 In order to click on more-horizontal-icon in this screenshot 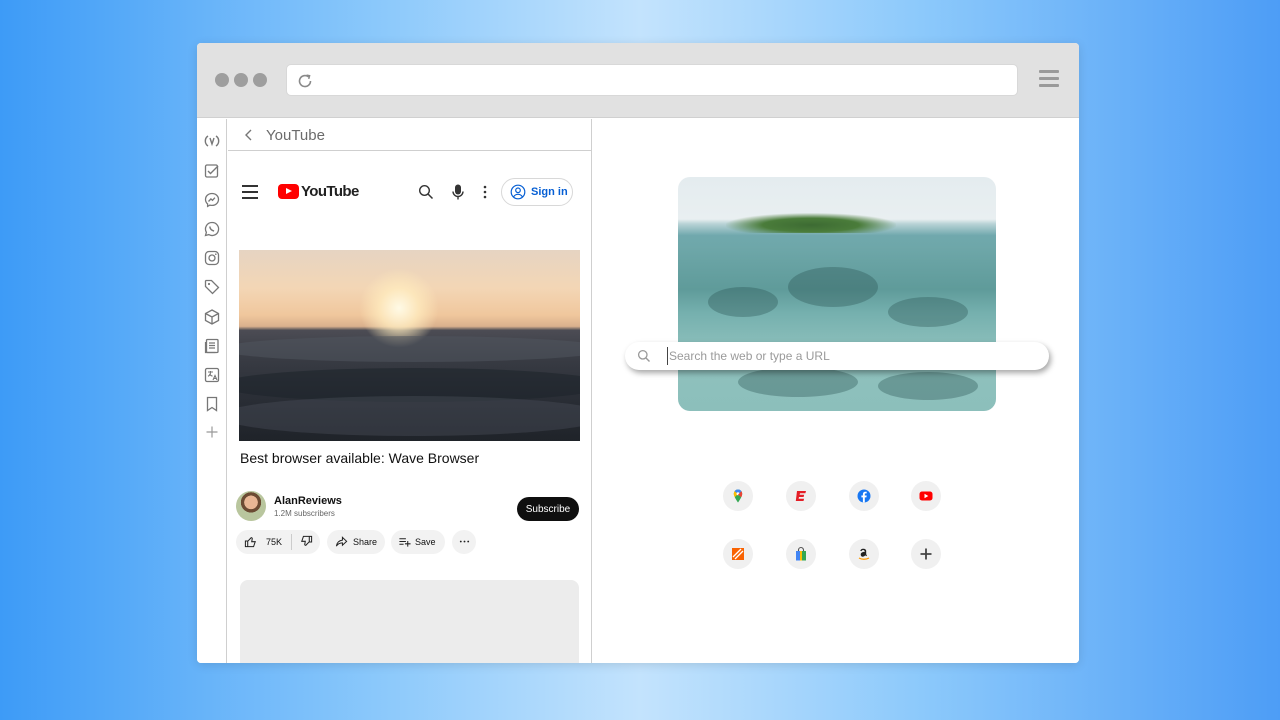, I will do `click(464, 542)`.